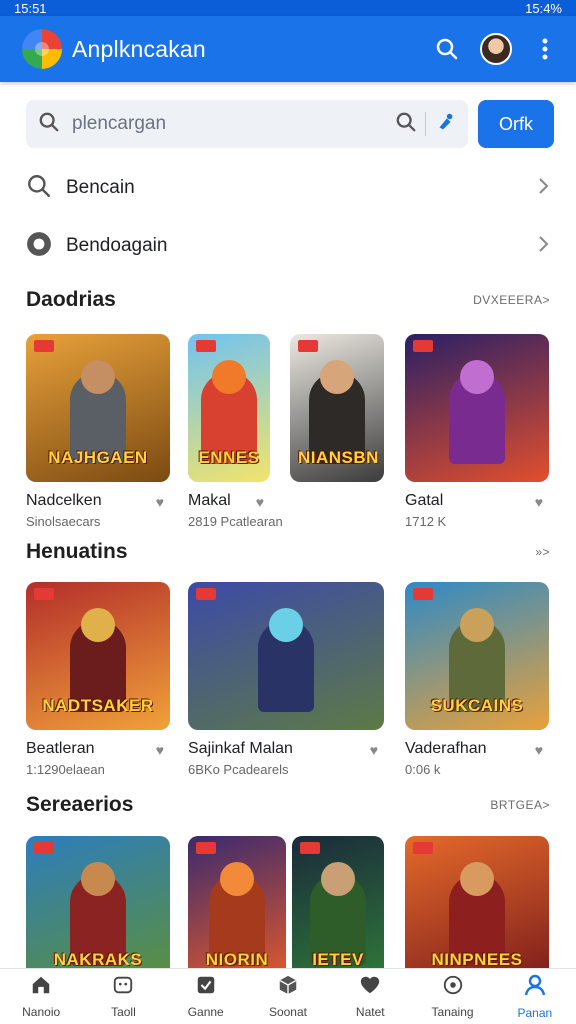  What do you see at coordinates (98, 457) in the screenshot?
I see `game-logo-text: NAJHGAEN` at bounding box center [98, 457].